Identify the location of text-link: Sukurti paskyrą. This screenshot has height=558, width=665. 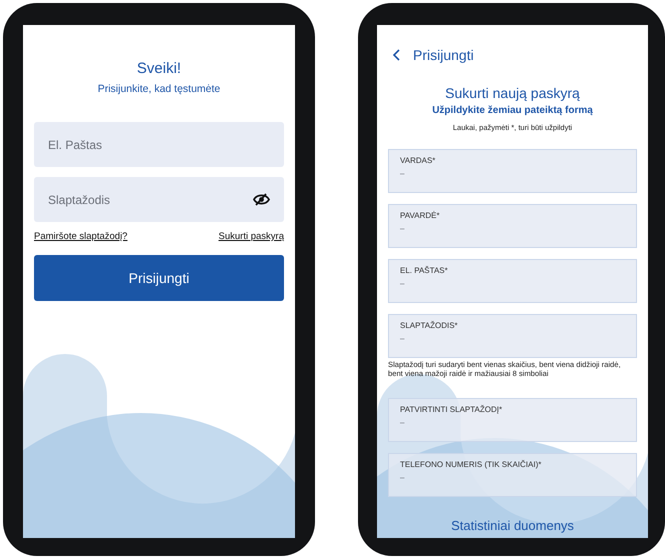
(251, 236).